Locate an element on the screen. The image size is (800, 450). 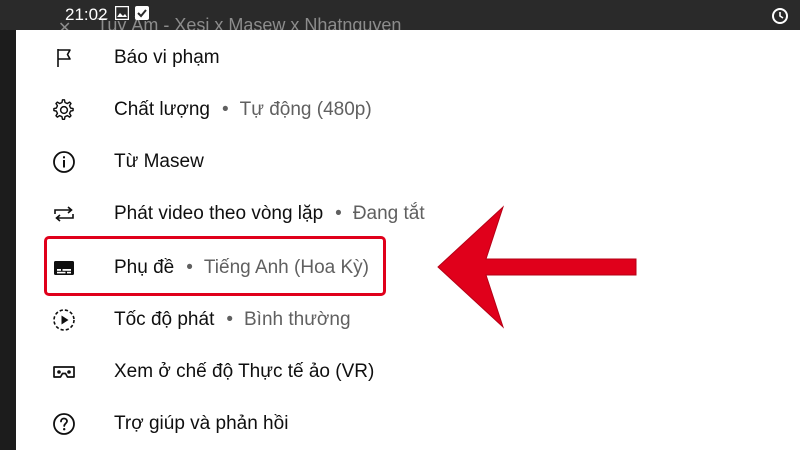
check-notification-icon is located at coordinates (142, 13).